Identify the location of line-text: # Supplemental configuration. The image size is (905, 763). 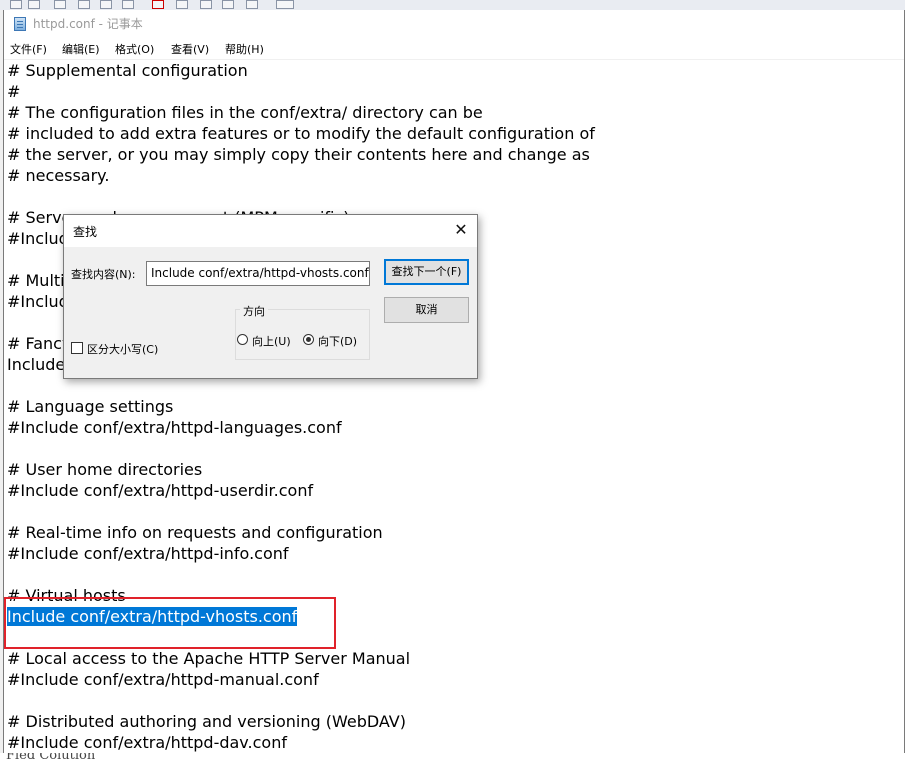
(127, 70).